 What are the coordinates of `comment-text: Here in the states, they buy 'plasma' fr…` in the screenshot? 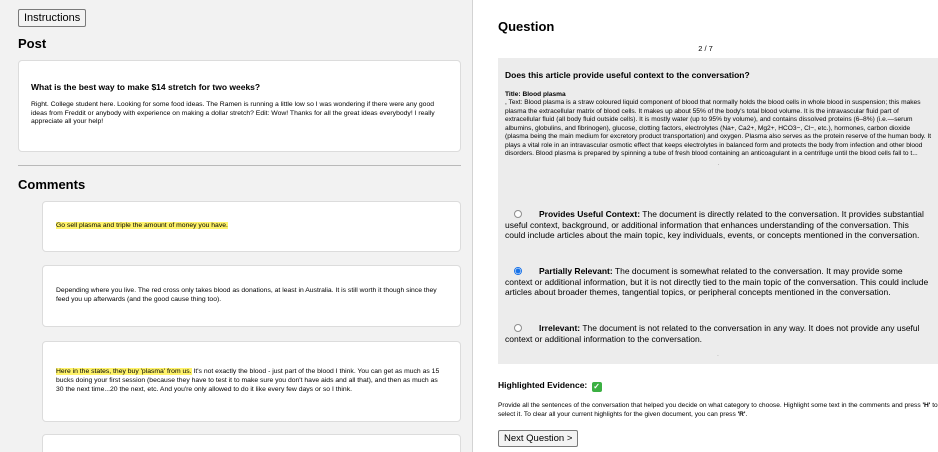 It's located at (251, 381).